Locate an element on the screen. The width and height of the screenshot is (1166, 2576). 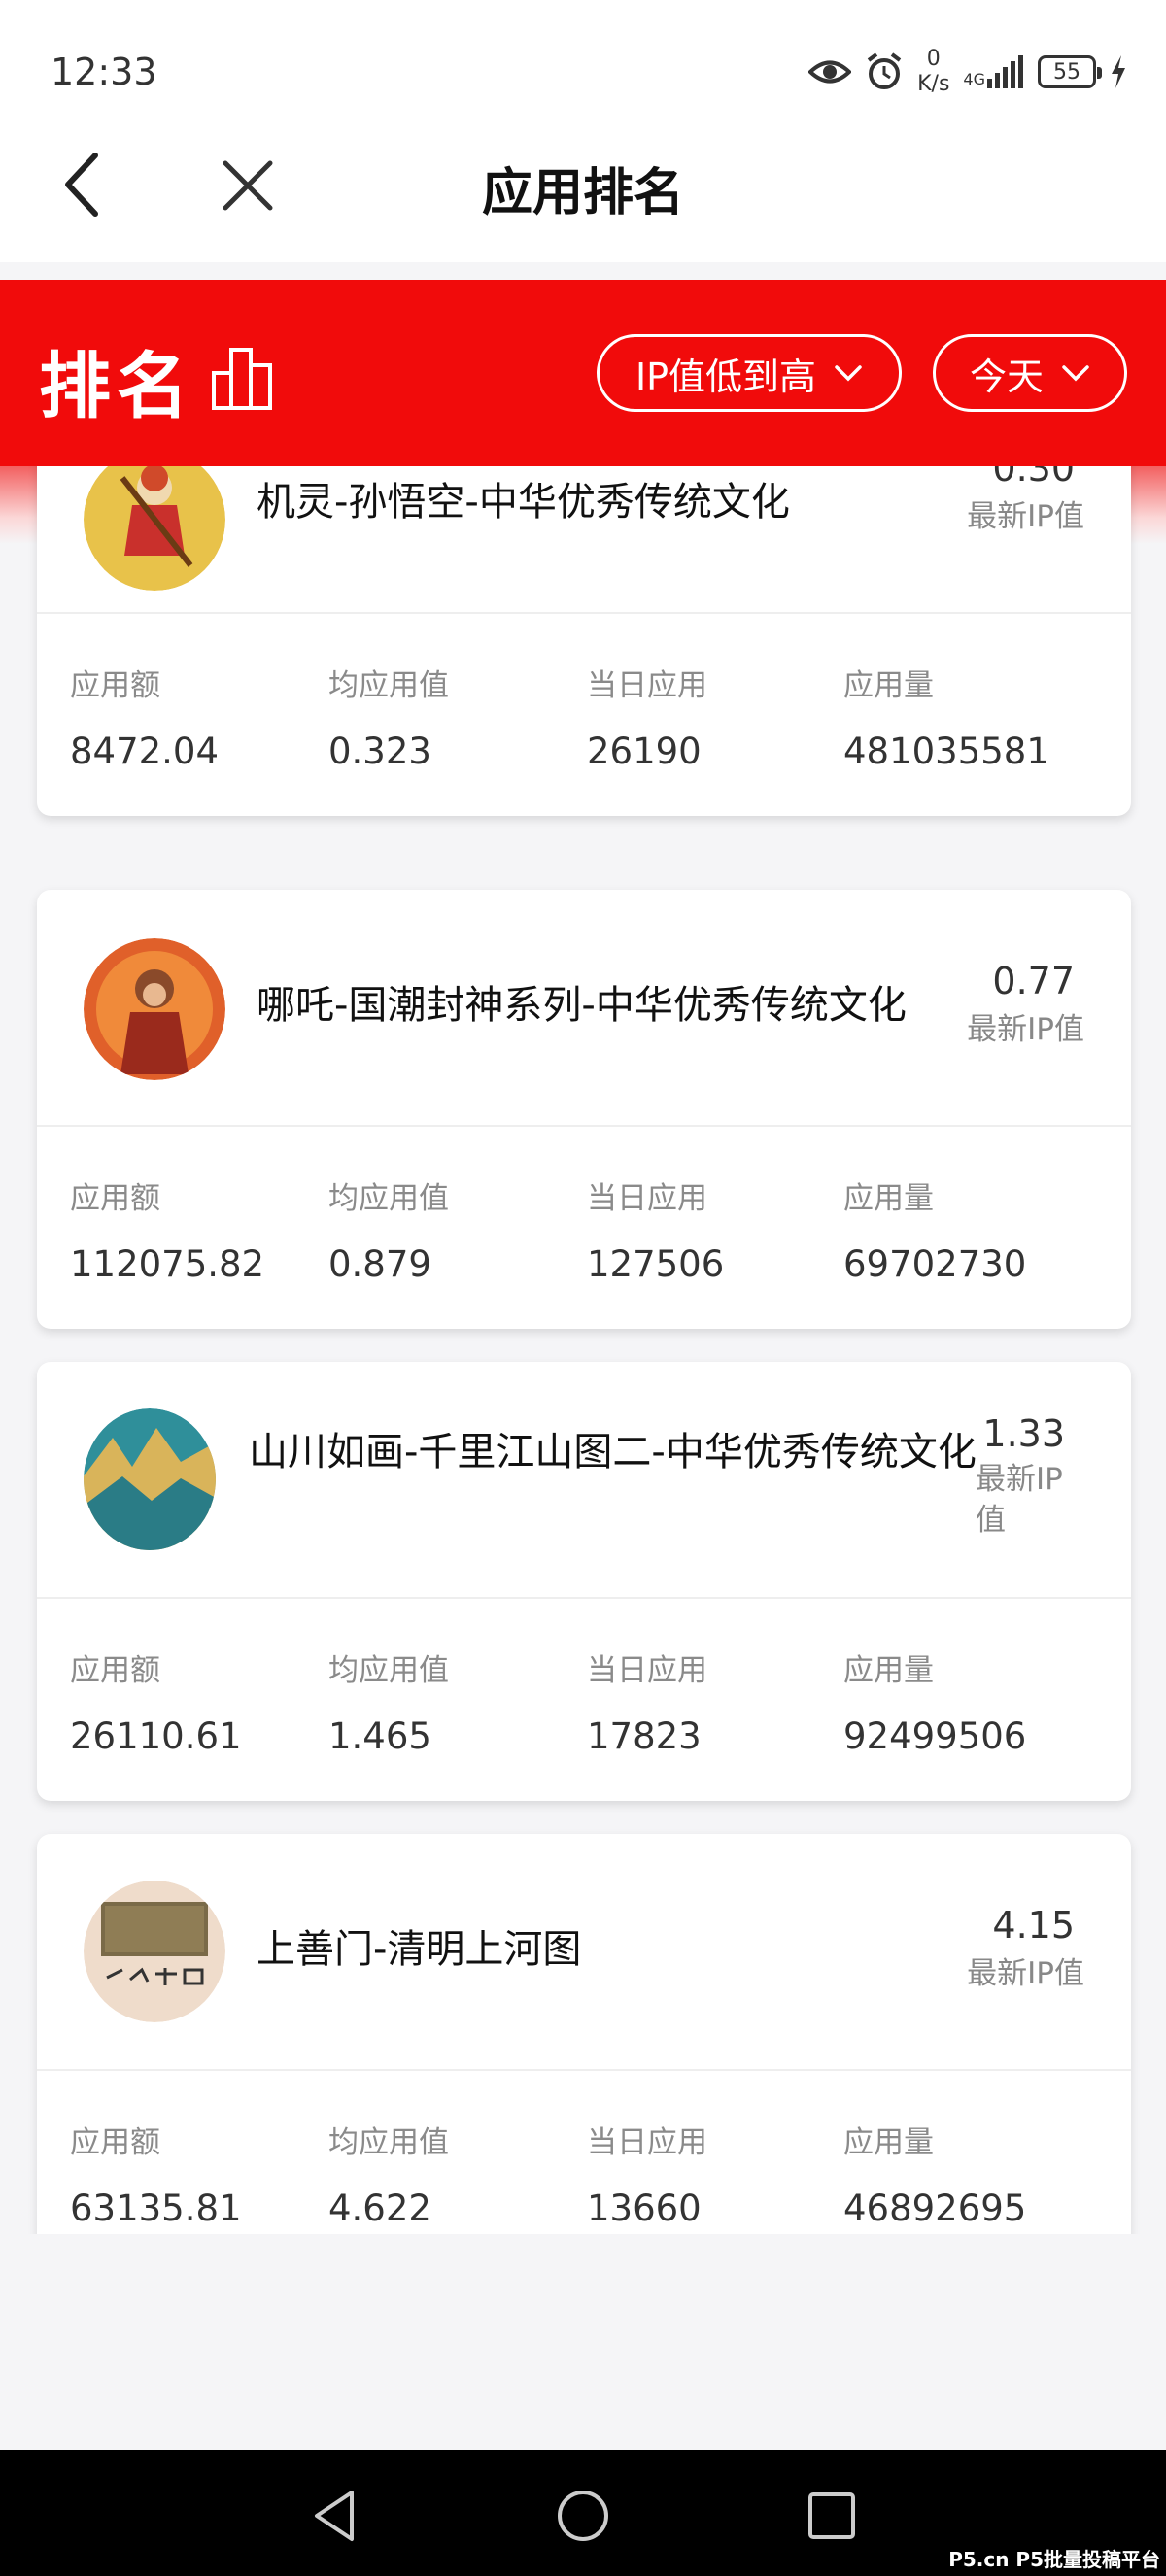
network-type: 4G is located at coordinates (974, 79).